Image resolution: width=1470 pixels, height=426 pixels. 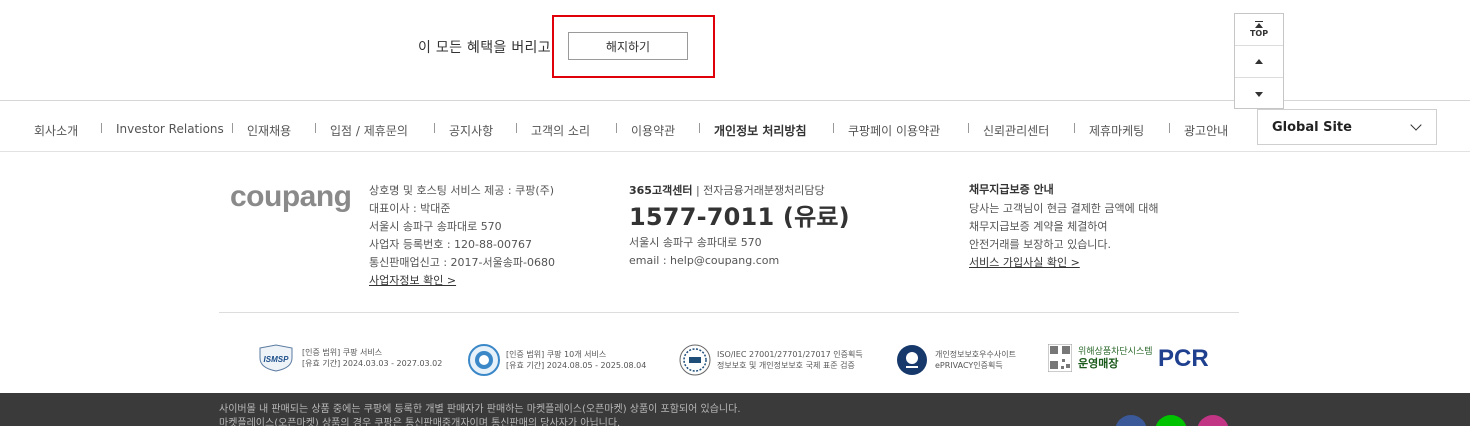 I want to click on cs-phone: 1577-7011 (유료), so click(x=739, y=217).